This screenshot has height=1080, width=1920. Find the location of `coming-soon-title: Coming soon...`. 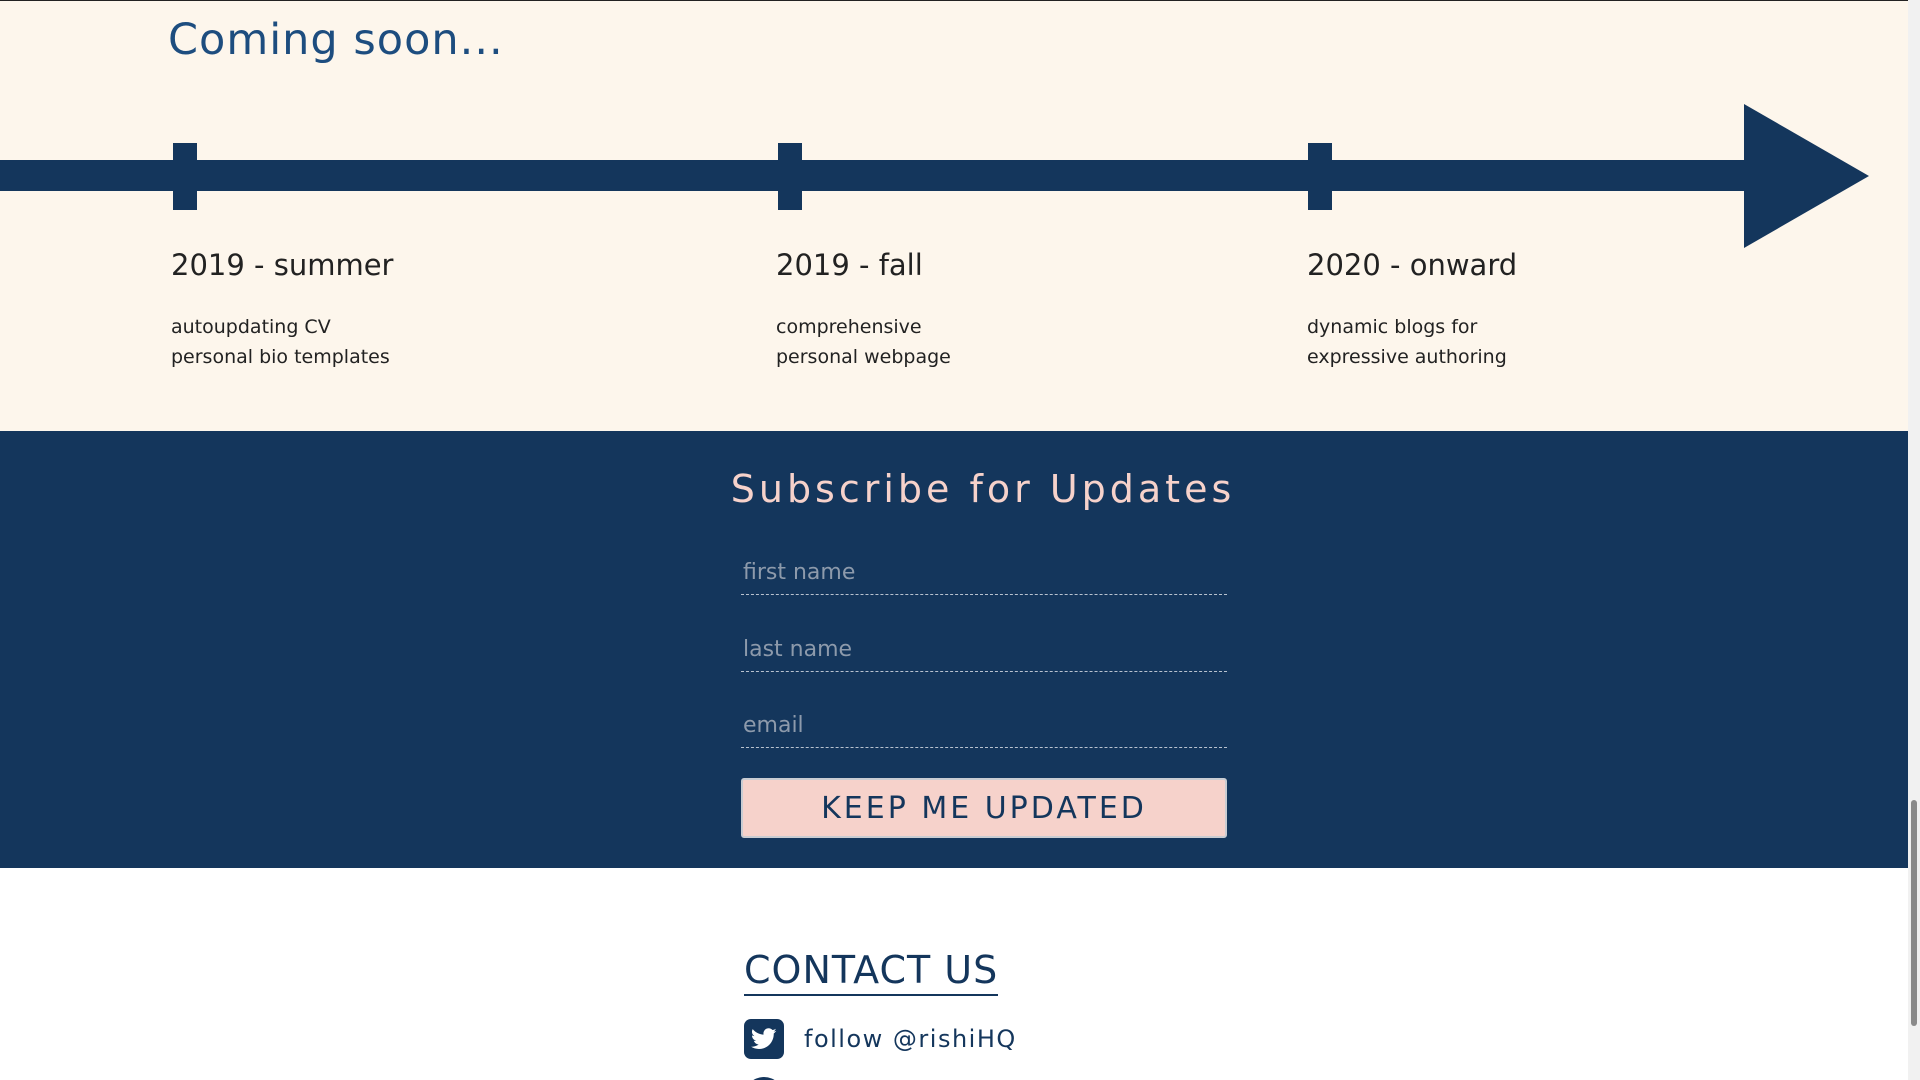

coming-soon-title: Coming soon... is located at coordinates (336, 40).